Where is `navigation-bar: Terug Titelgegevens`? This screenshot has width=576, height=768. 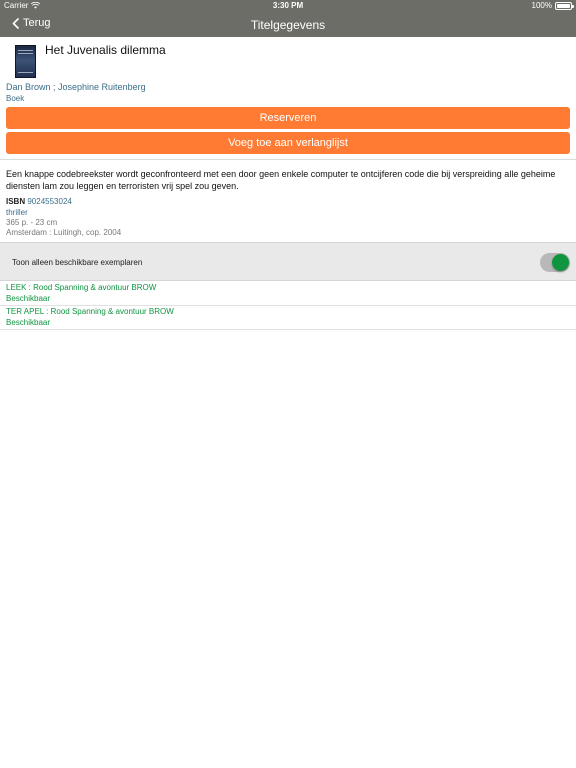
navigation-bar: Terug Titelgegevens is located at coordinates (288, 24).